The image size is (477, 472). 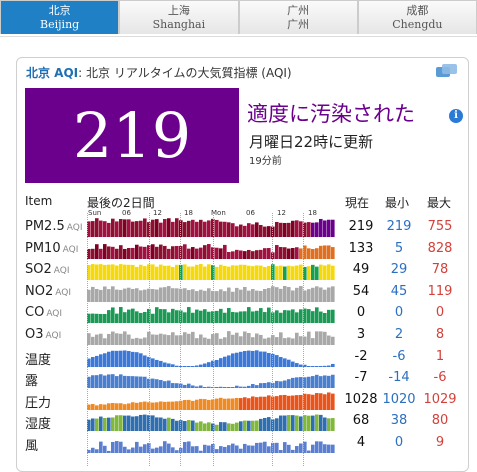 What do you see at coordinates (417, 17) in the screenshot?
I see `tab-chengdu: 成都 Chengdu` at bounding box center [417, 17].